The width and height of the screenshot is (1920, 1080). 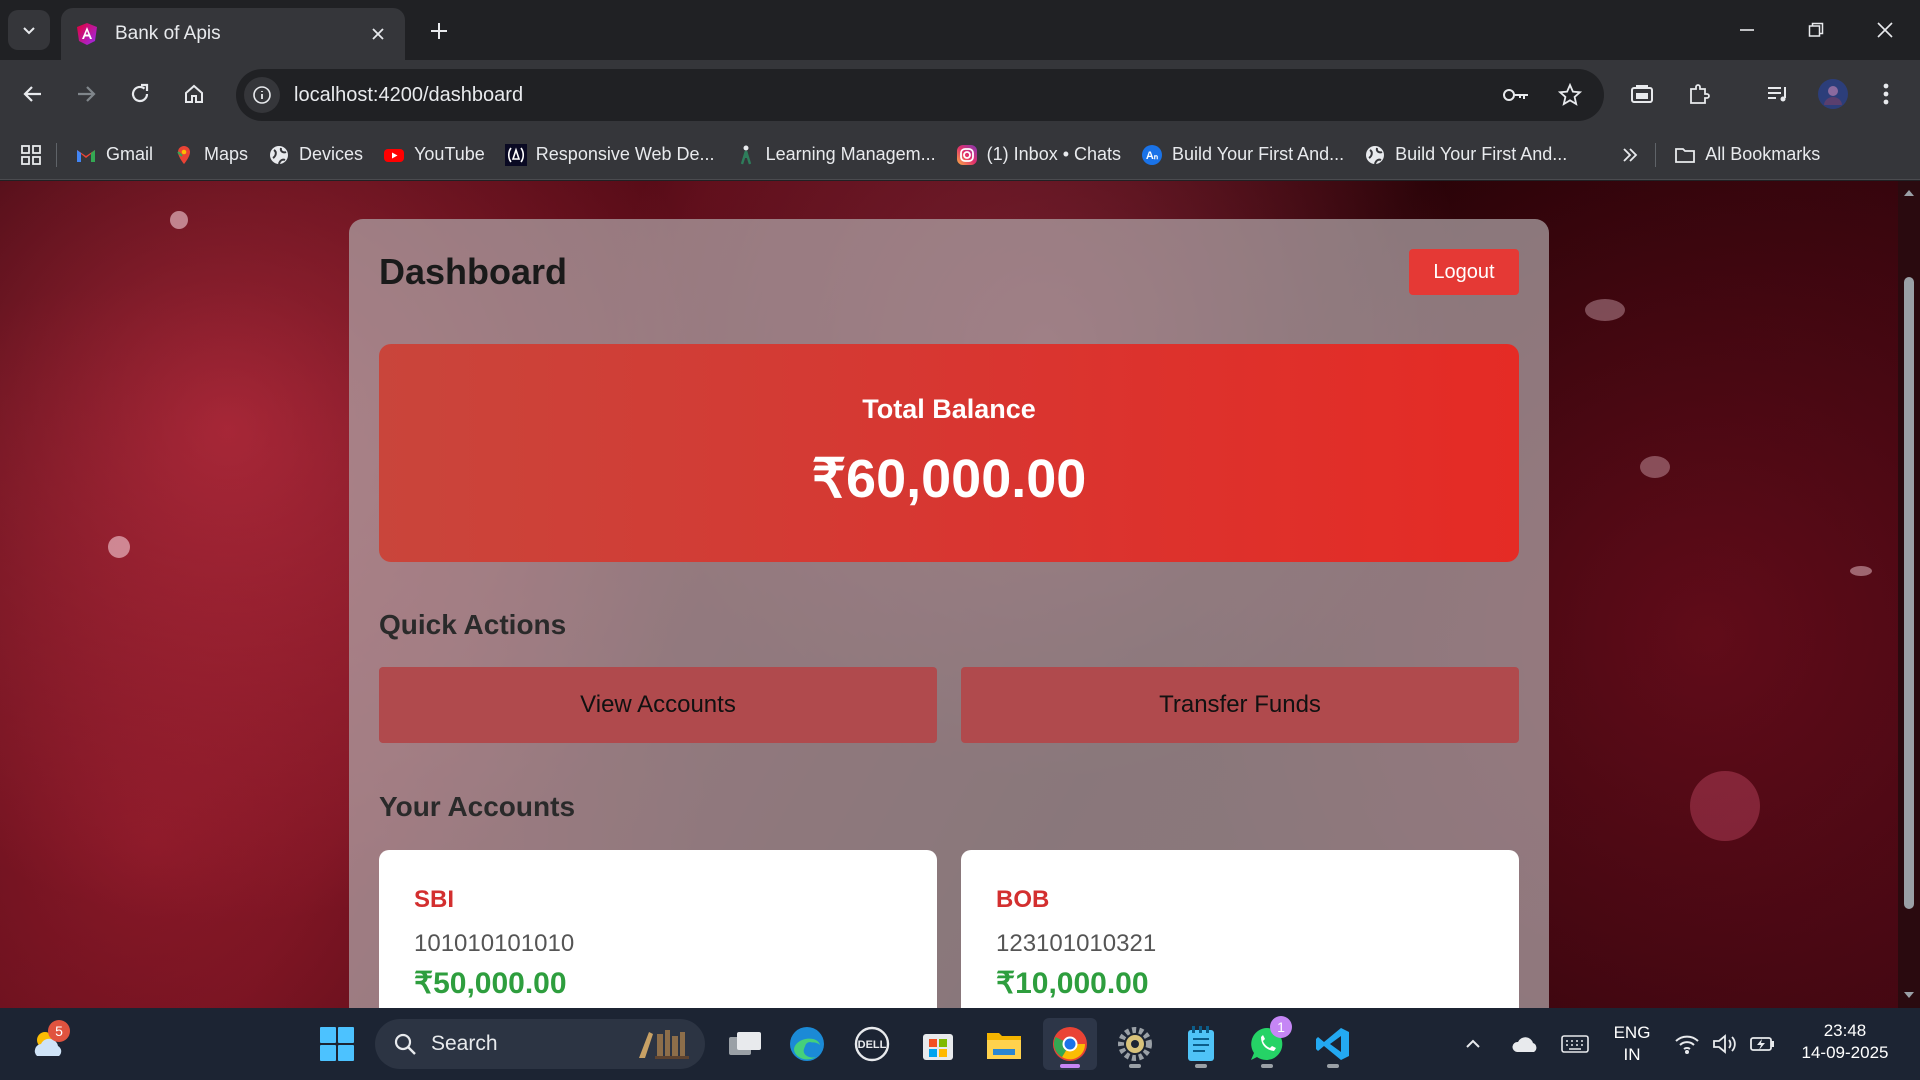 What do you see at coordinates (1464, 272) in the screenshot?
I see `logout-button: Logout` at bounding box center [1464, 272].